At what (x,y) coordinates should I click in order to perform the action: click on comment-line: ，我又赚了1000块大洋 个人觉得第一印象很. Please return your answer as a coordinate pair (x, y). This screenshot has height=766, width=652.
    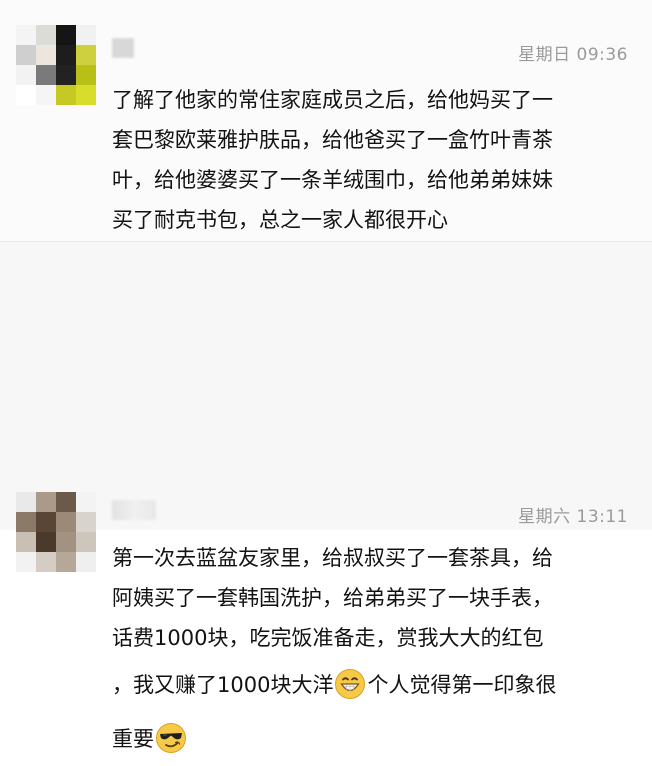
    Looking at the image, I should click on (372, 685).